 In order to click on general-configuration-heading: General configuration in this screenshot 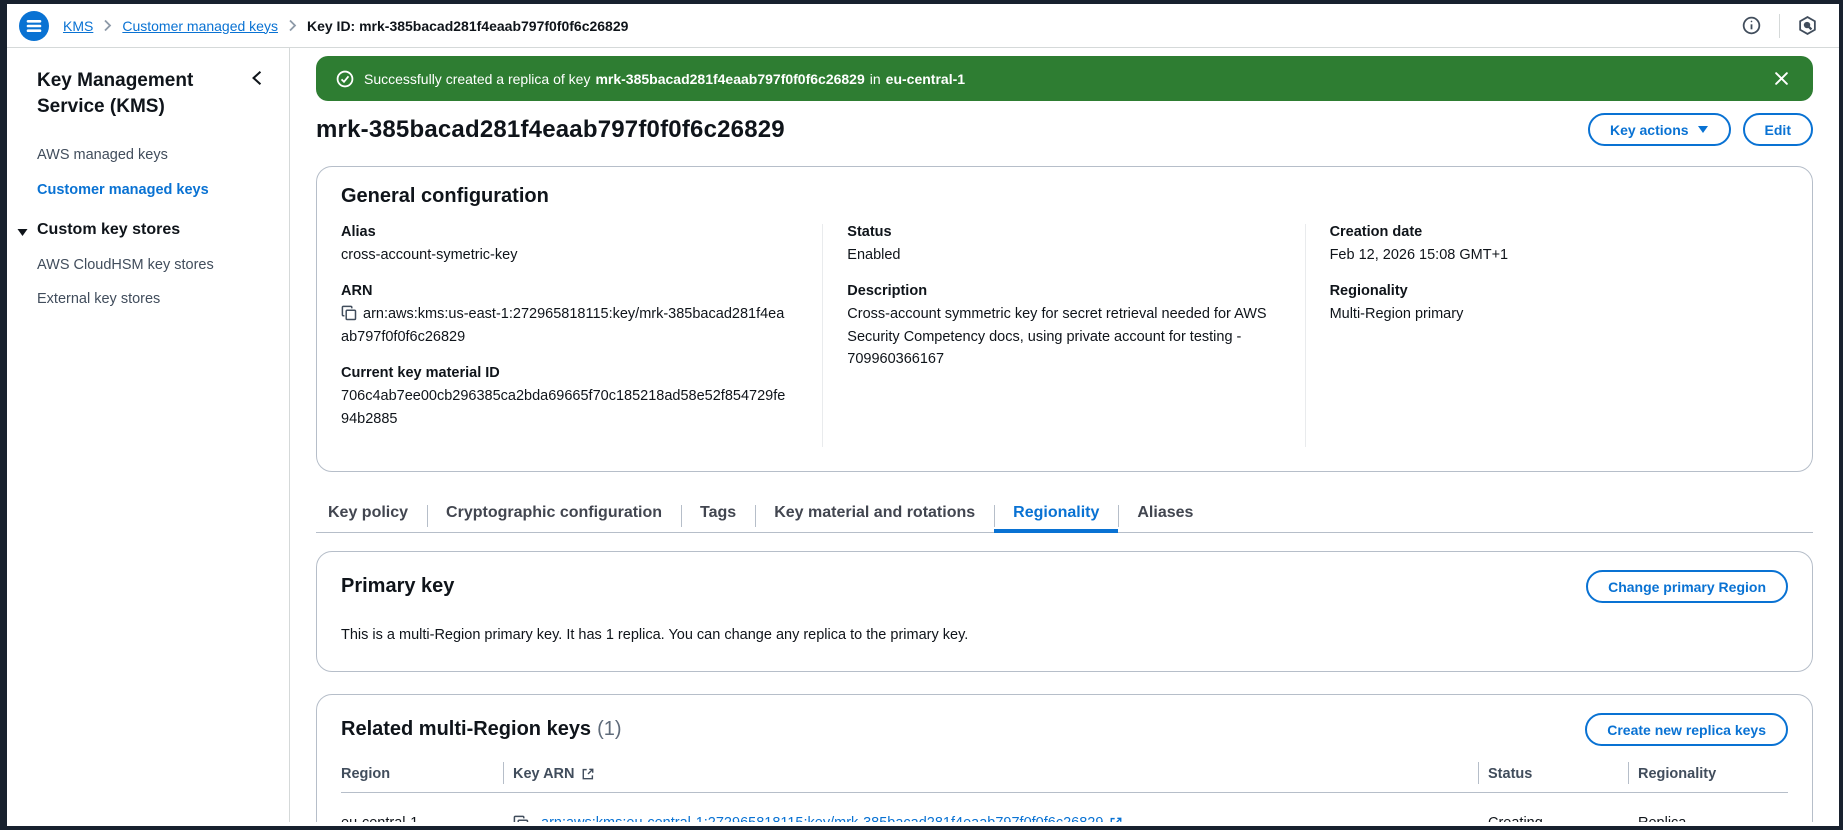, I will do `click(445, 196)`.